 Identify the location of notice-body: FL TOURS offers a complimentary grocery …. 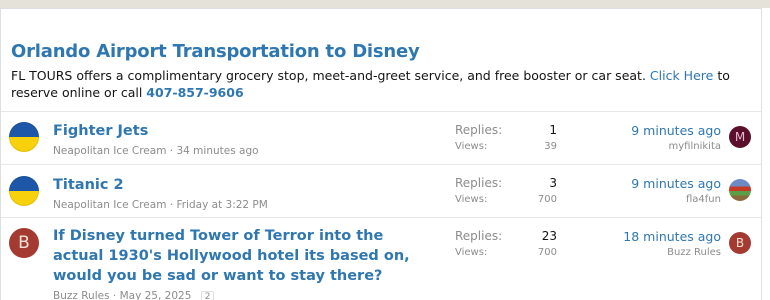
(381, 84).